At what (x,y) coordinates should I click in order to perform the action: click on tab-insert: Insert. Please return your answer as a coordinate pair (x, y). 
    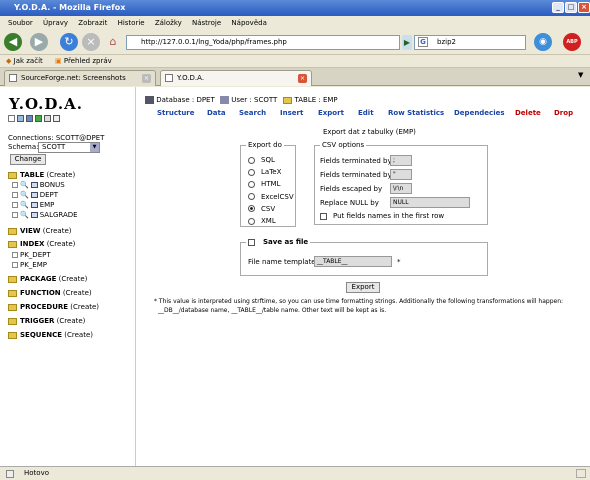
    Looking at the image, I should click on (291, 113).